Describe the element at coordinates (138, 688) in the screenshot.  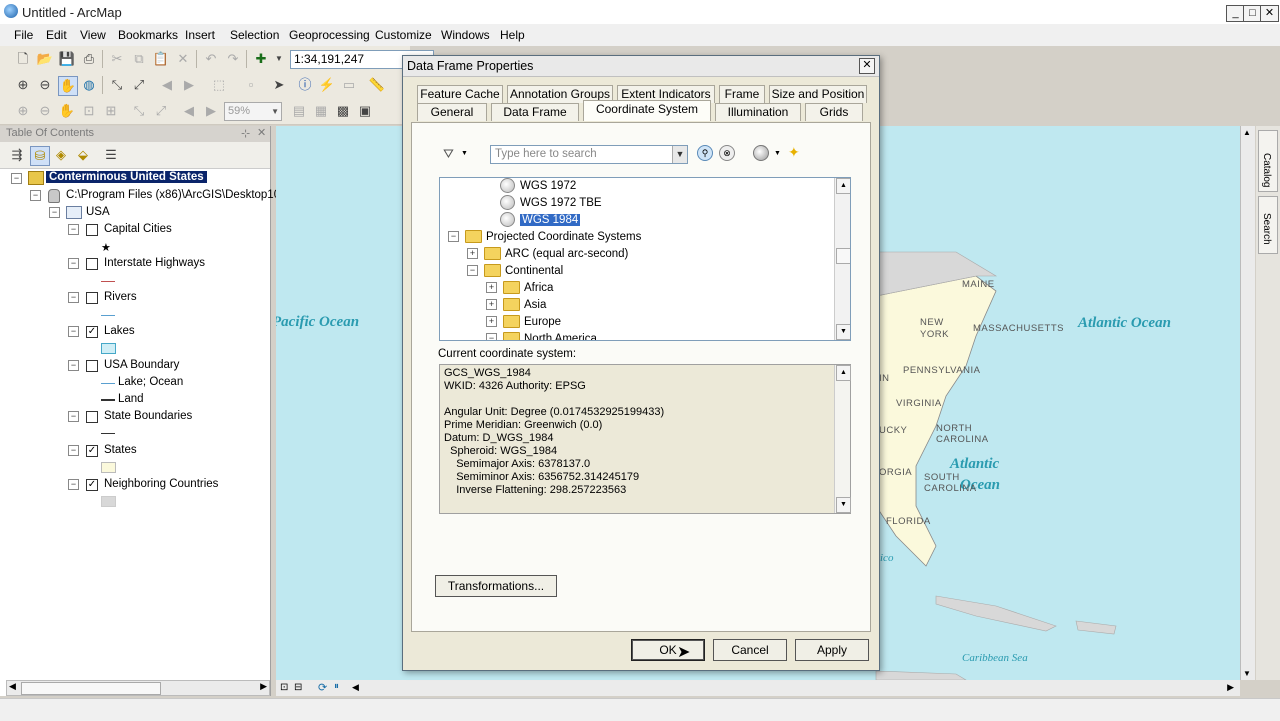
I see `toc-horizontal-scrollbar: ◀ ▶` at that location.